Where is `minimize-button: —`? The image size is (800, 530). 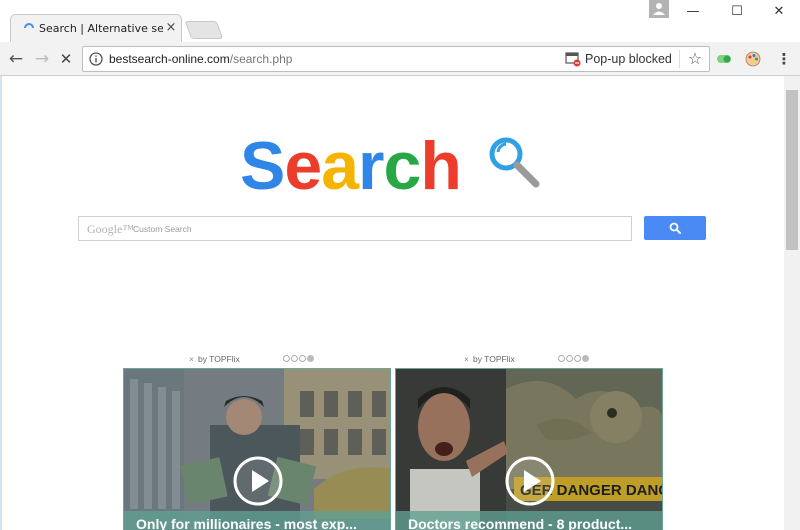 minimize-button: — is located at coordinates (693, 12).